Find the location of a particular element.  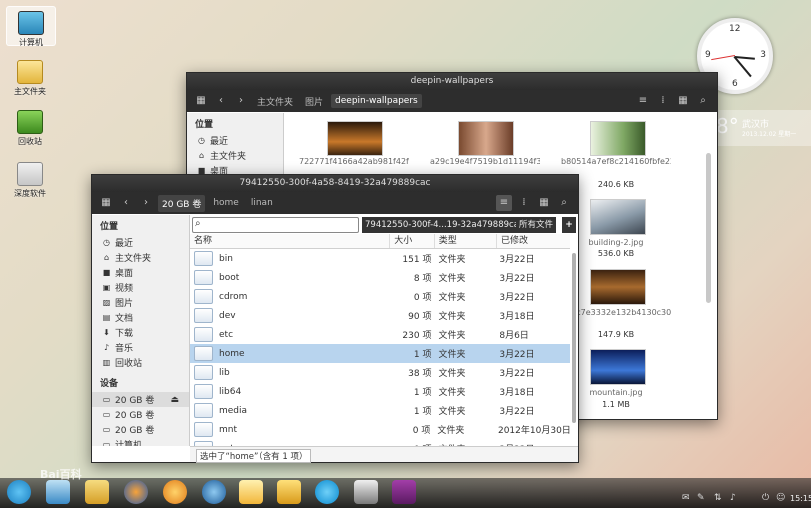

column-name: 名称 is located at coordinates (290, 241).